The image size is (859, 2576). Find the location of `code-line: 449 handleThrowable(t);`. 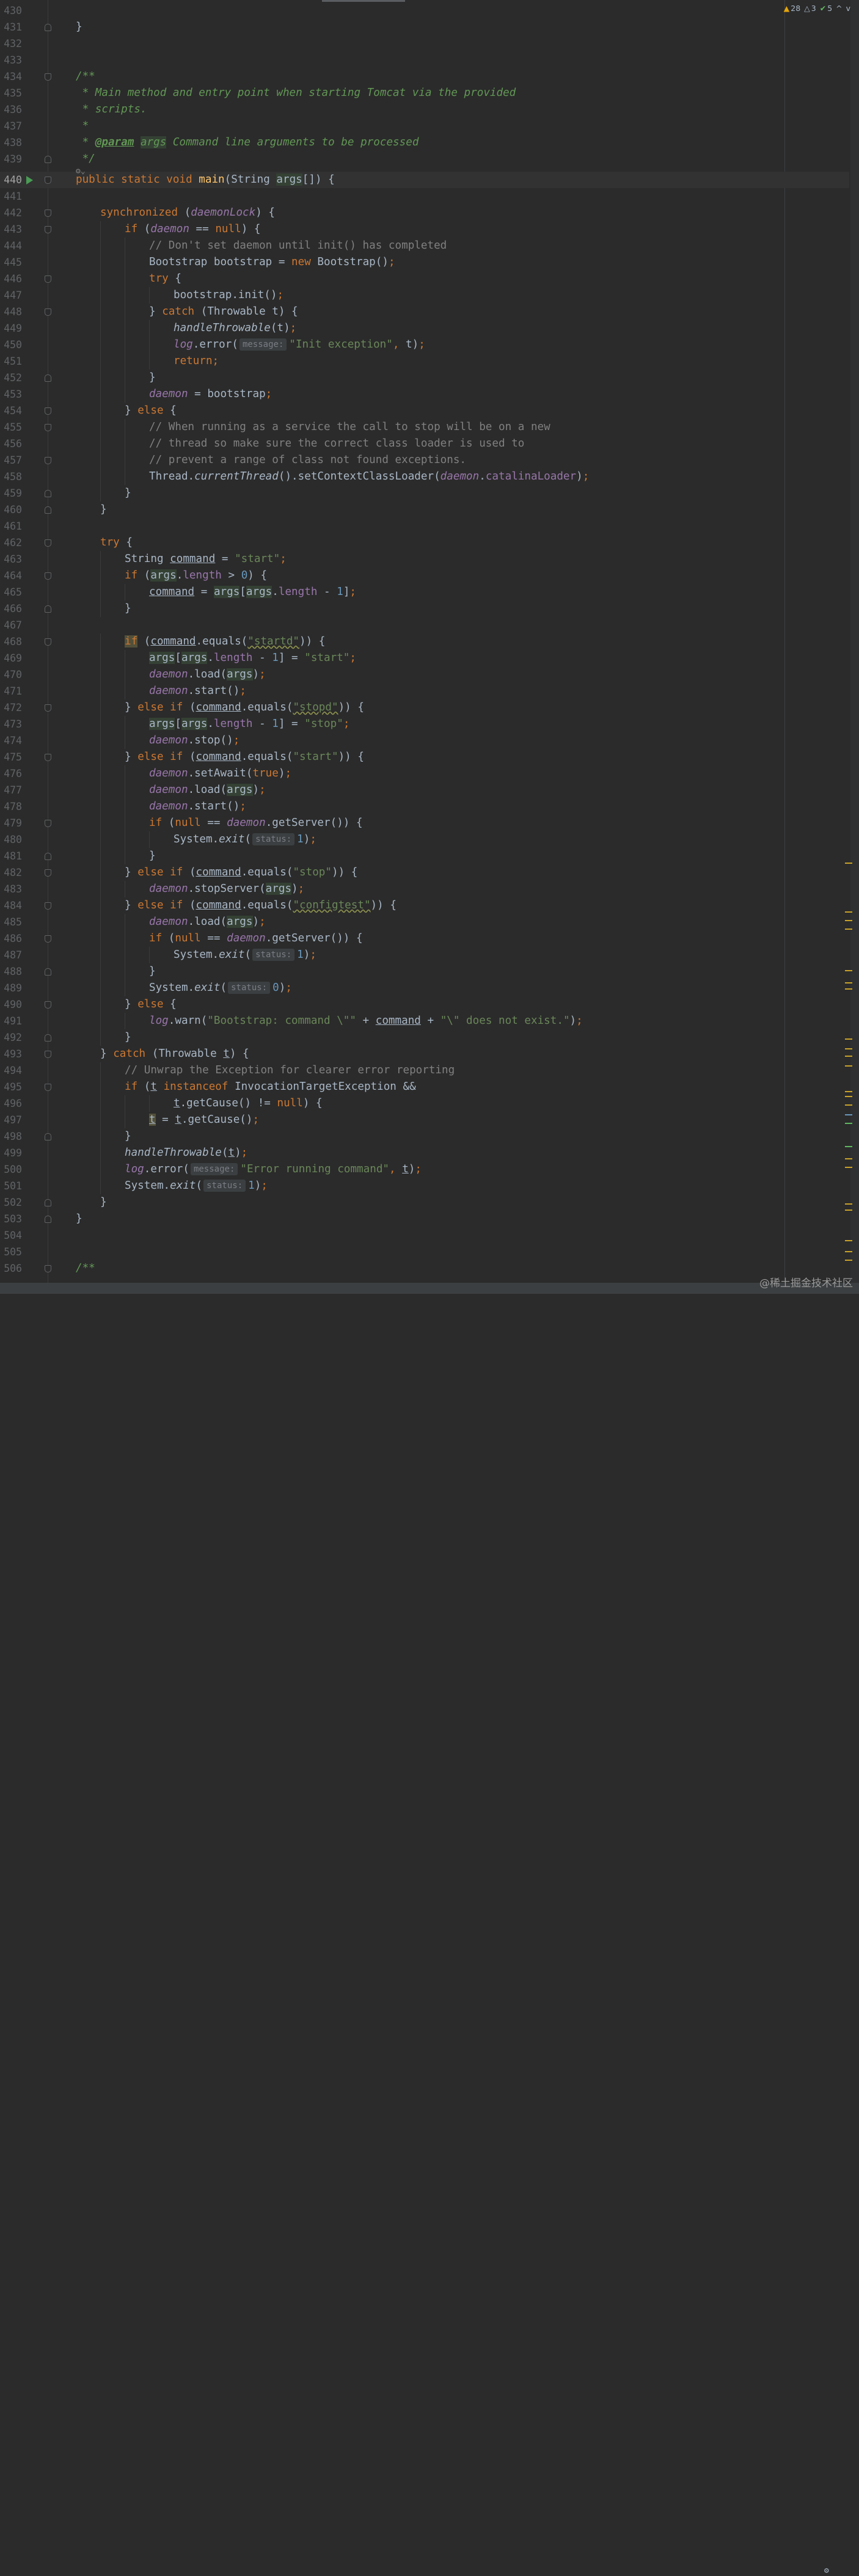

code-line: 449 handleThrowable(t); is located at coordinates (424, 328).